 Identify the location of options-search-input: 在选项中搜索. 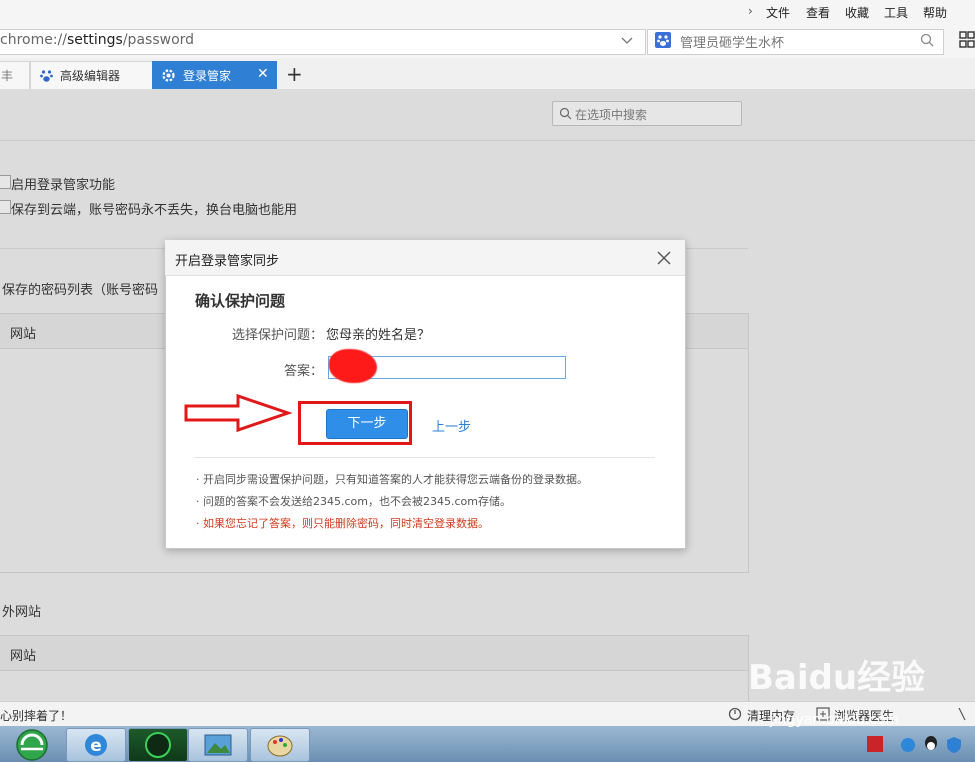
(647, 113).